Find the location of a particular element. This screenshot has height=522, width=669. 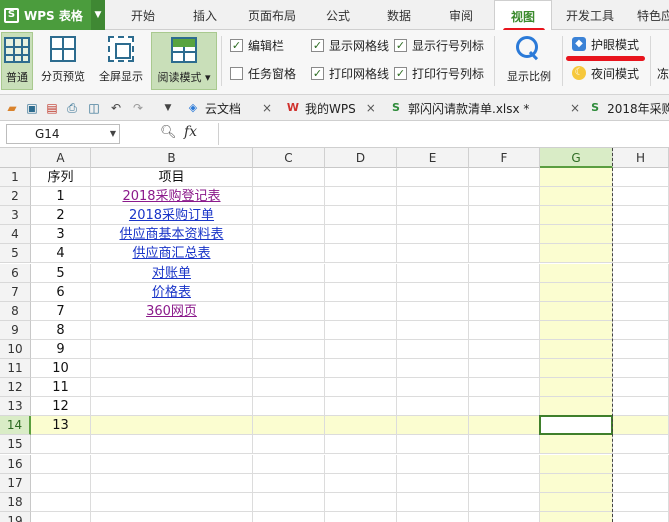

hyperlink-cell: 2018采购订单 is located at coordinates (172, 216).